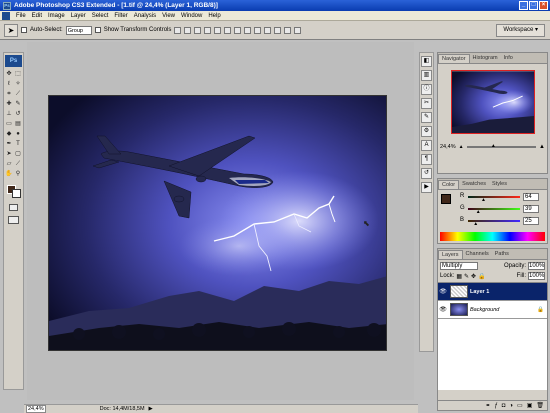 Image resolution: width=550 pixels, height=413 pixels. Describe the element at coordinates (426, 145) in the screenshot. I see `character-dock-icon: A` at that location.